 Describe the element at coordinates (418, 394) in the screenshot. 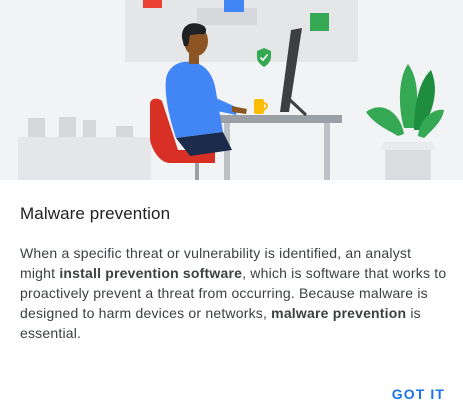

I see `got-it-button: GOT IT` at that location.